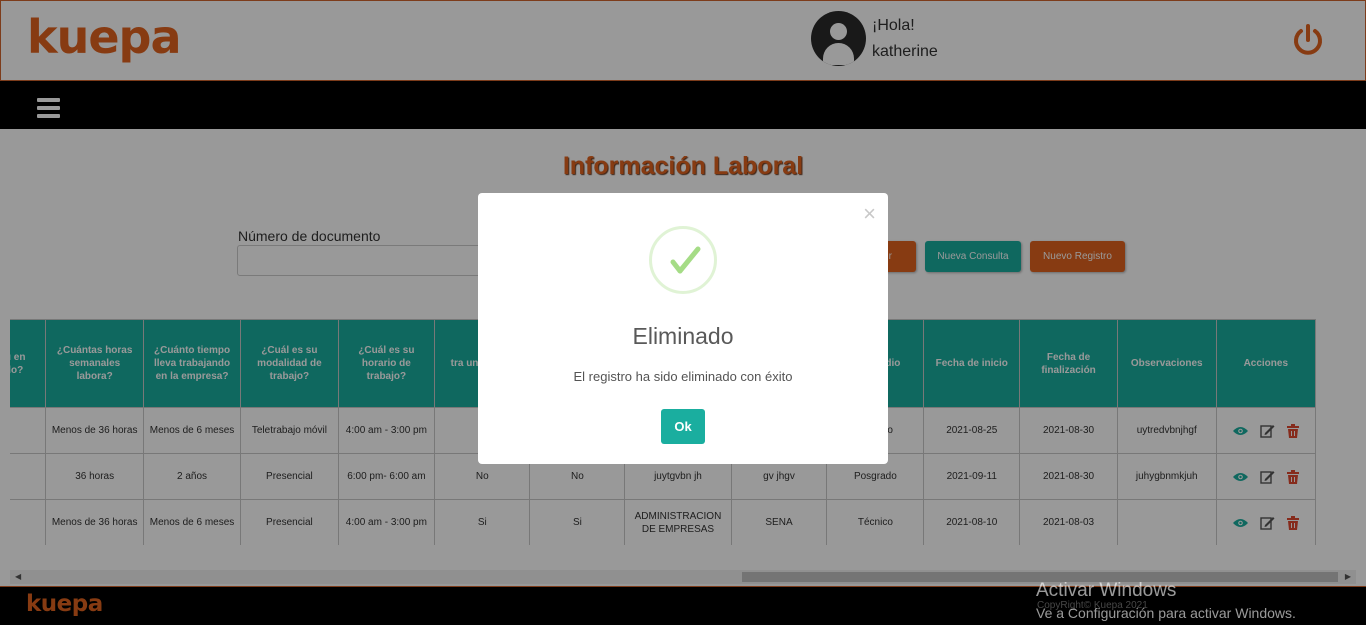 The width and height of the screenshot is (1366, 625). I want to click on windows-activation-hint: Ve a Configuración para activar Windows., so click(1166, 613).